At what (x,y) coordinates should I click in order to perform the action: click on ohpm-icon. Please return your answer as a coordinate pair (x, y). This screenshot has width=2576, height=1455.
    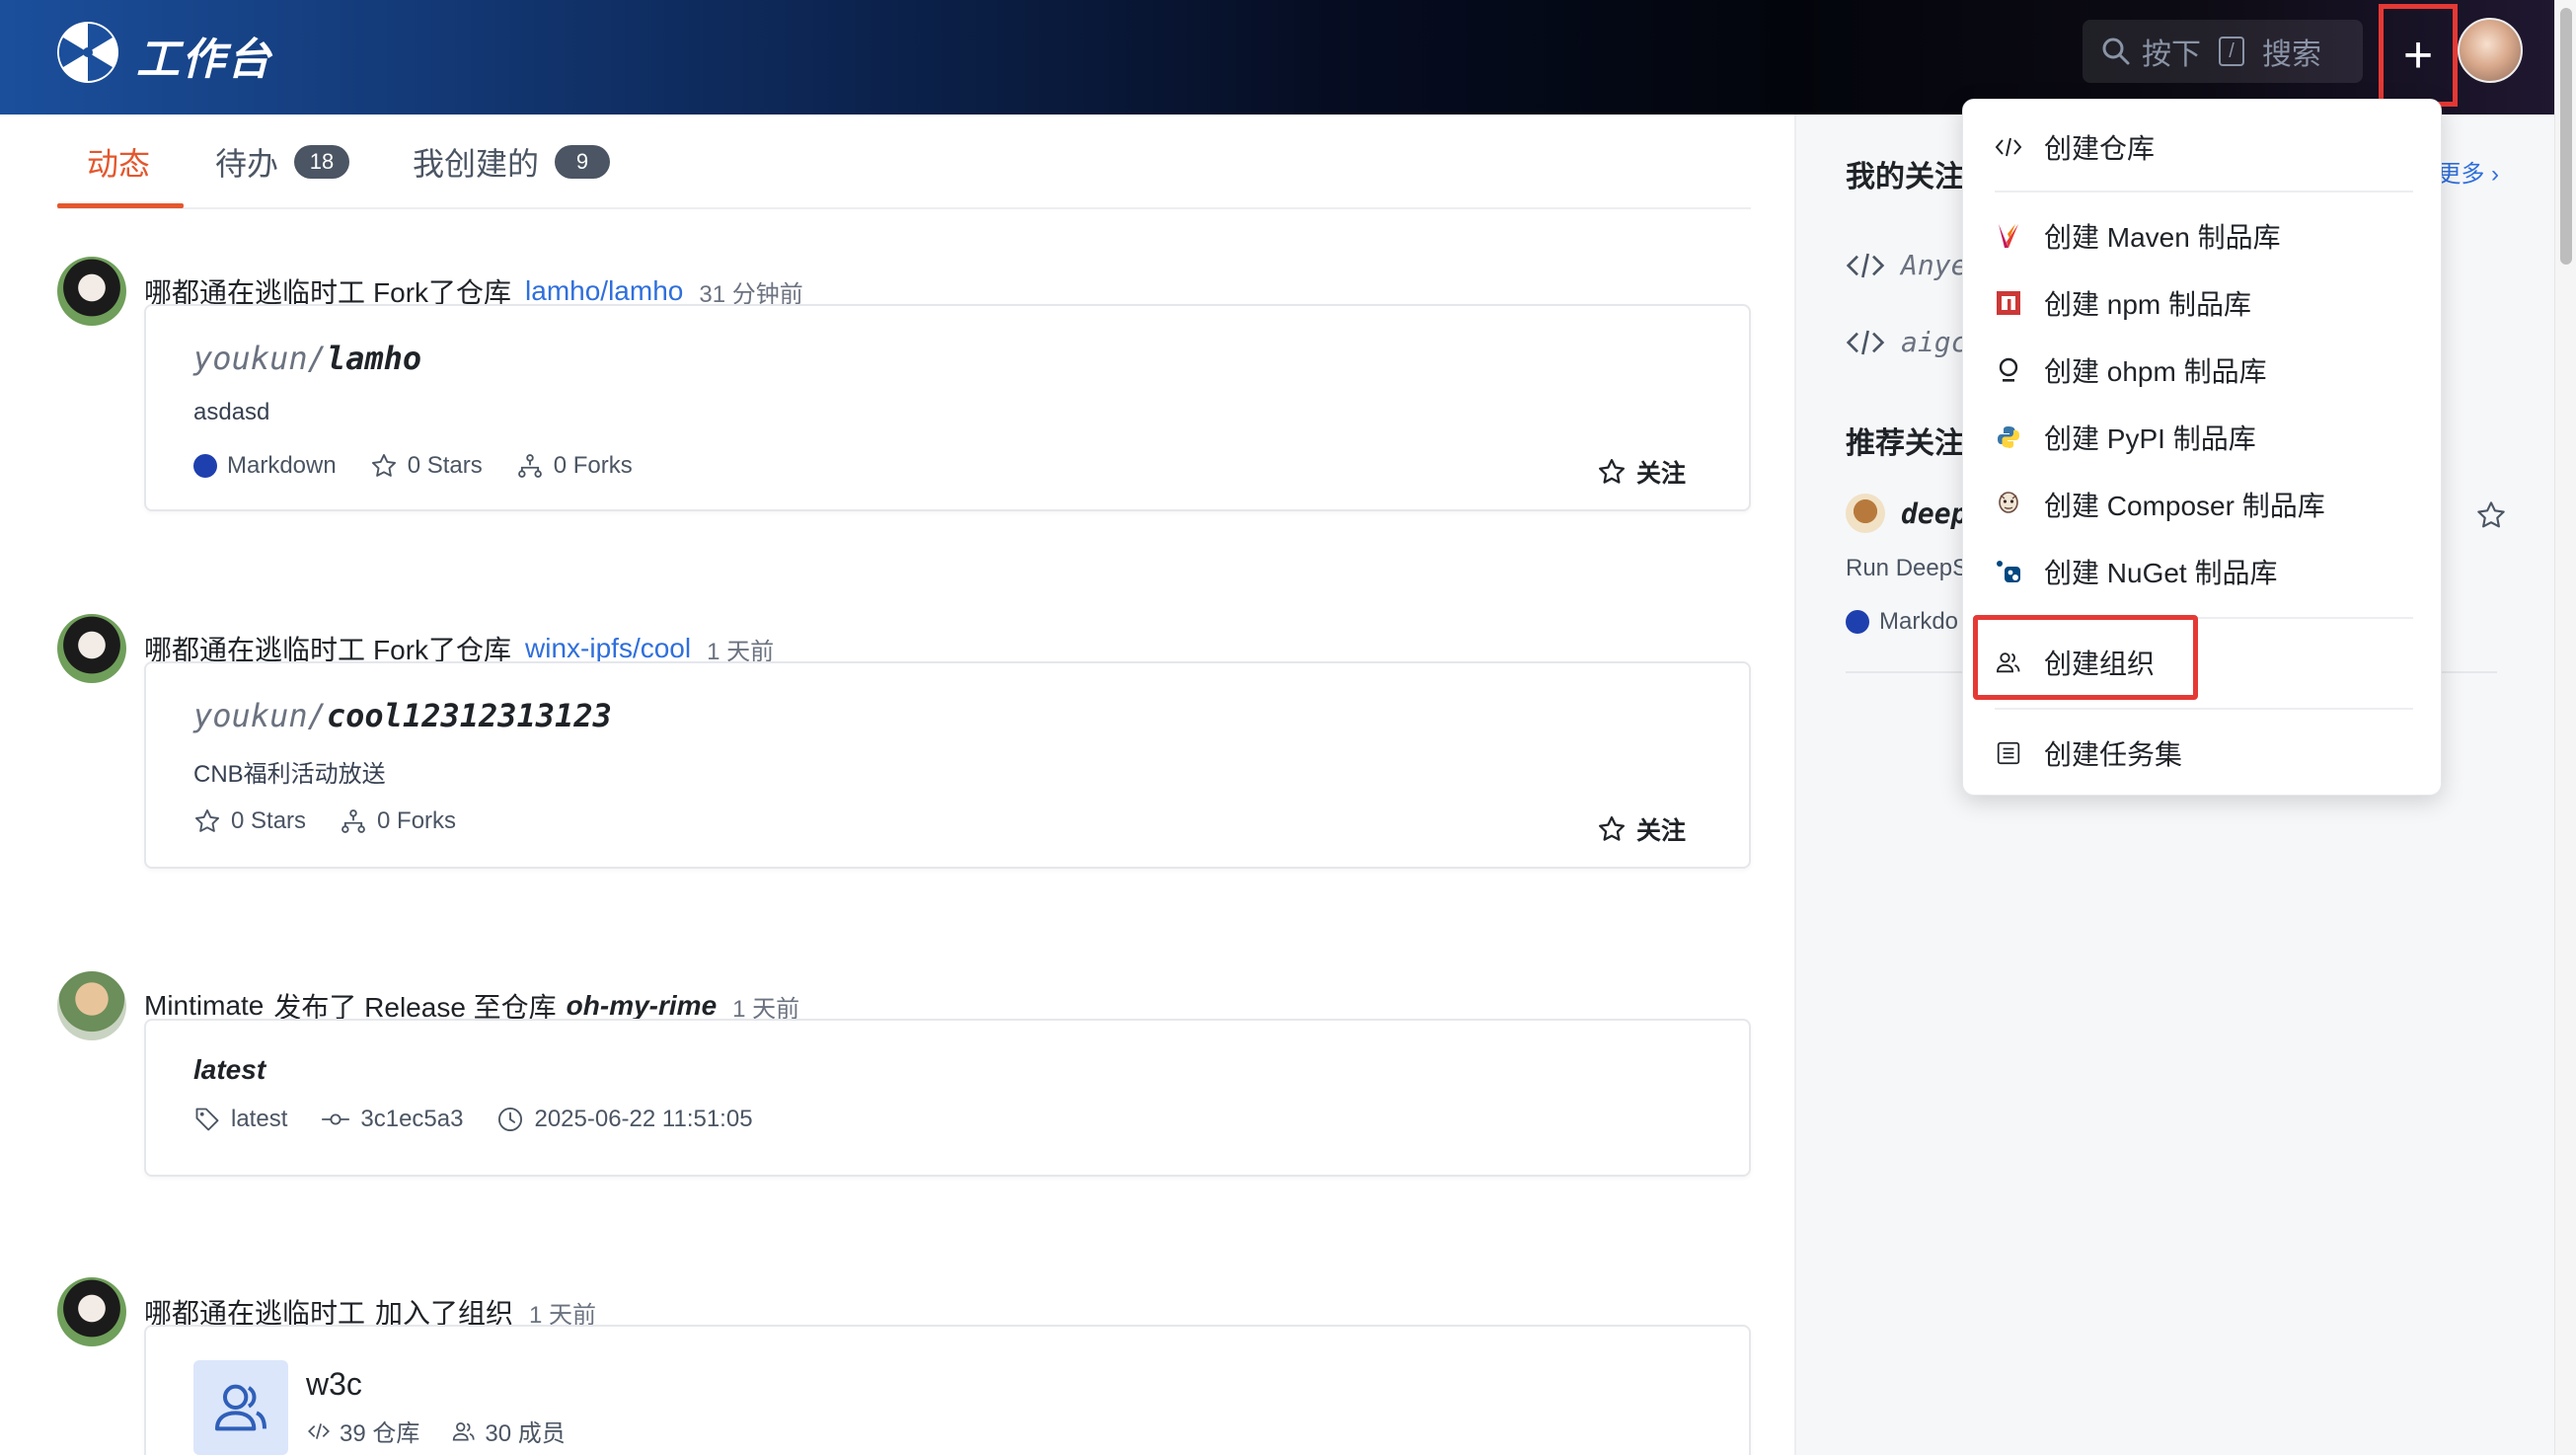
    Looking at the image, I should click on (2008, 370).